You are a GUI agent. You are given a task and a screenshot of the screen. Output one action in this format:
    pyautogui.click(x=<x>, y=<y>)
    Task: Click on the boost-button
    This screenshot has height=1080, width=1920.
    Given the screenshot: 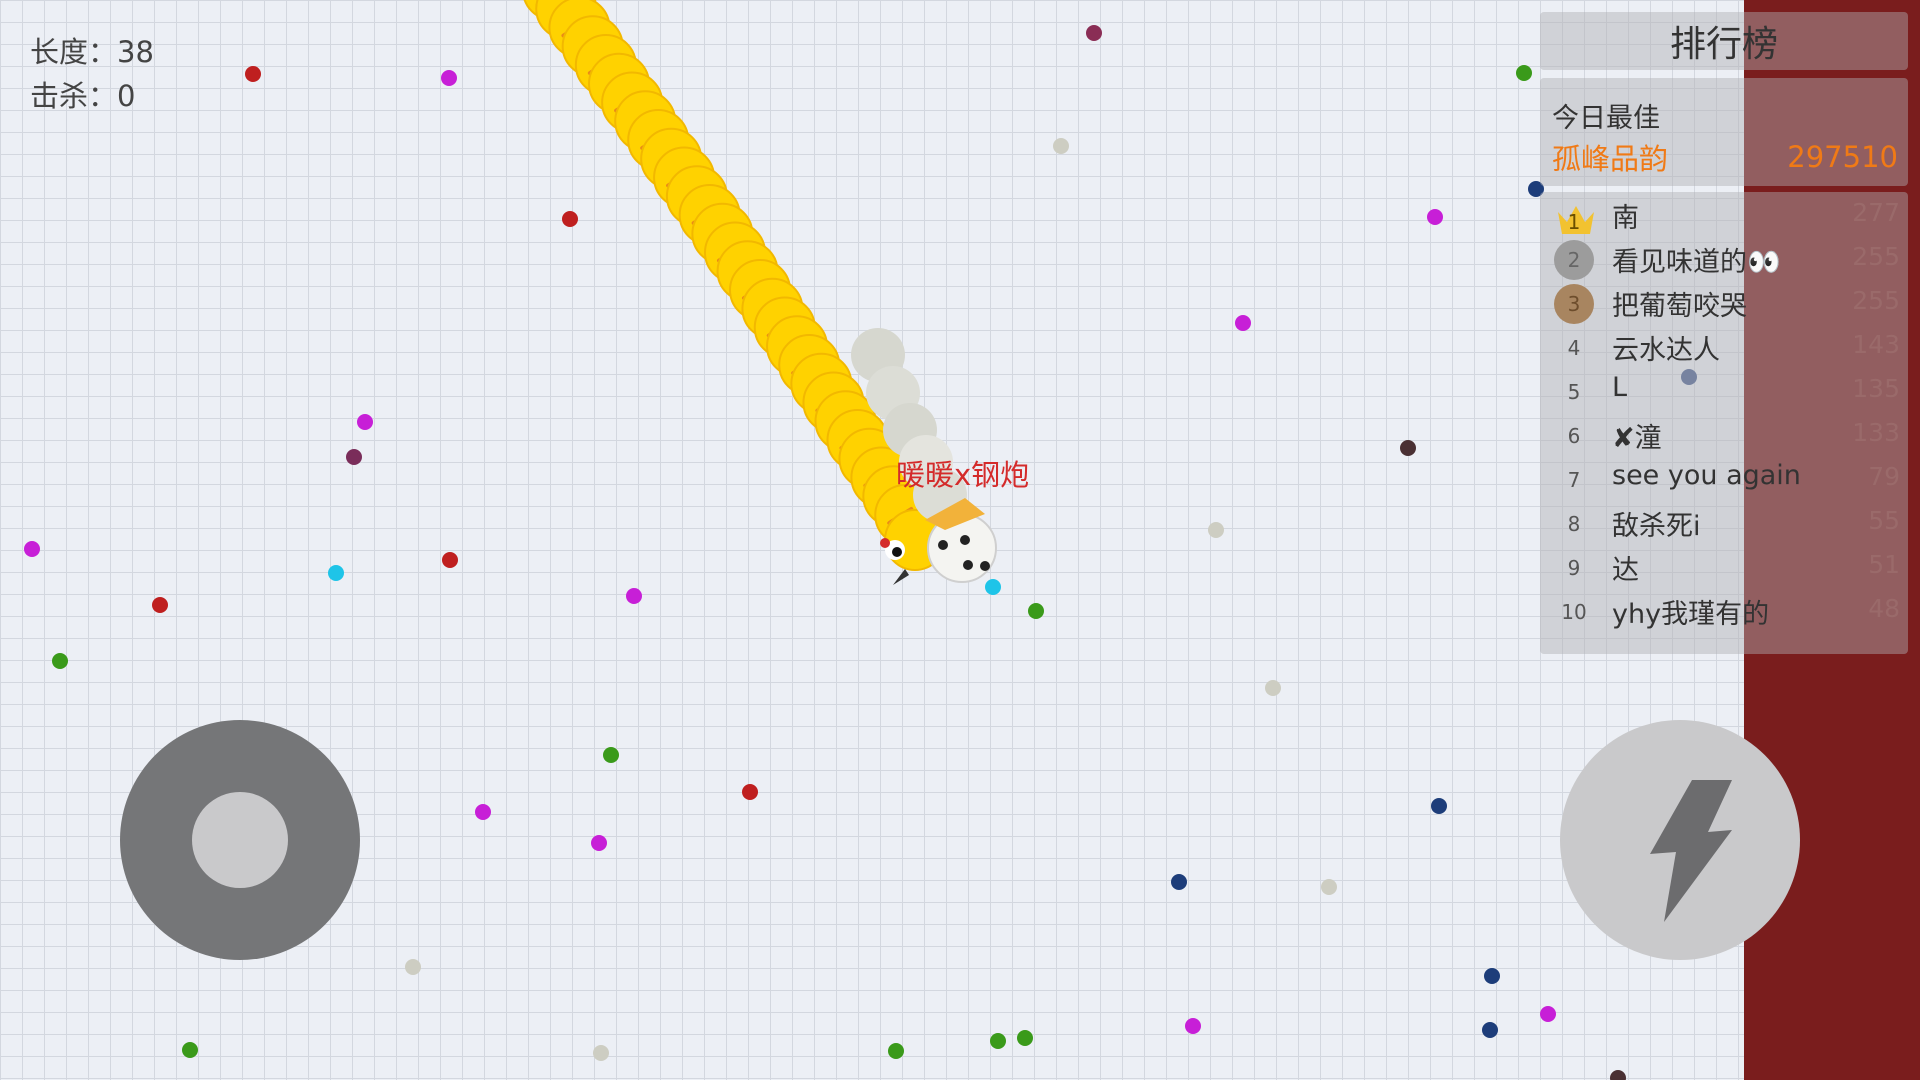 What is the action you would take?
    pyautogui.click(x=1680, y=840)
    